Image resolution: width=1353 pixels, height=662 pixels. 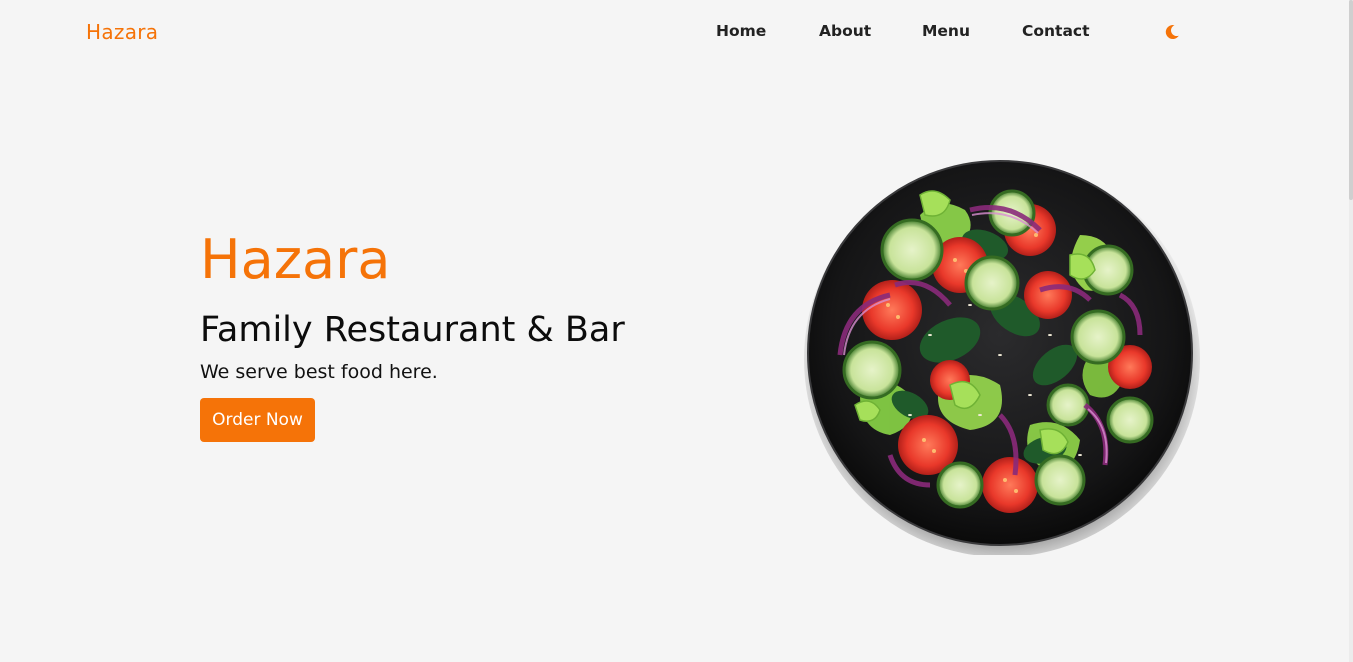 I want to click on theme-toggle-button, so click(x=1172, y=32).